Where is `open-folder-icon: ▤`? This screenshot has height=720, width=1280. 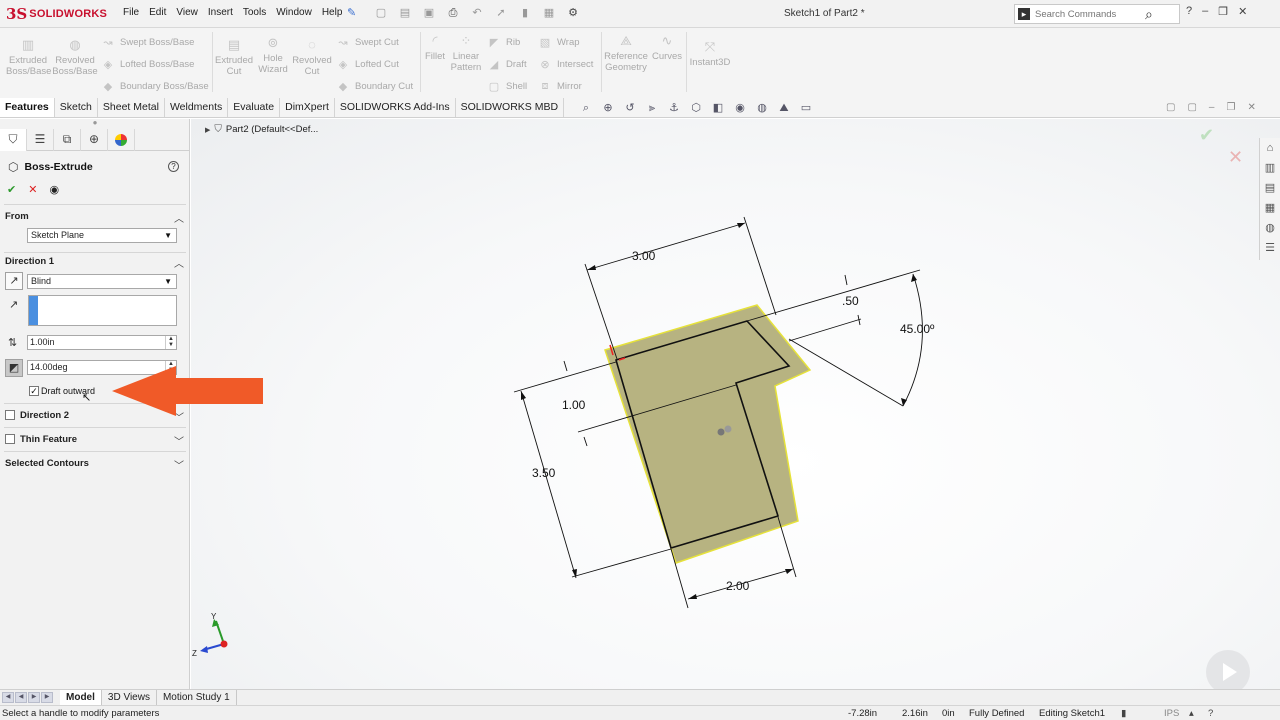 open-folder-icon: ▤ is located at coordinates (405, 13).